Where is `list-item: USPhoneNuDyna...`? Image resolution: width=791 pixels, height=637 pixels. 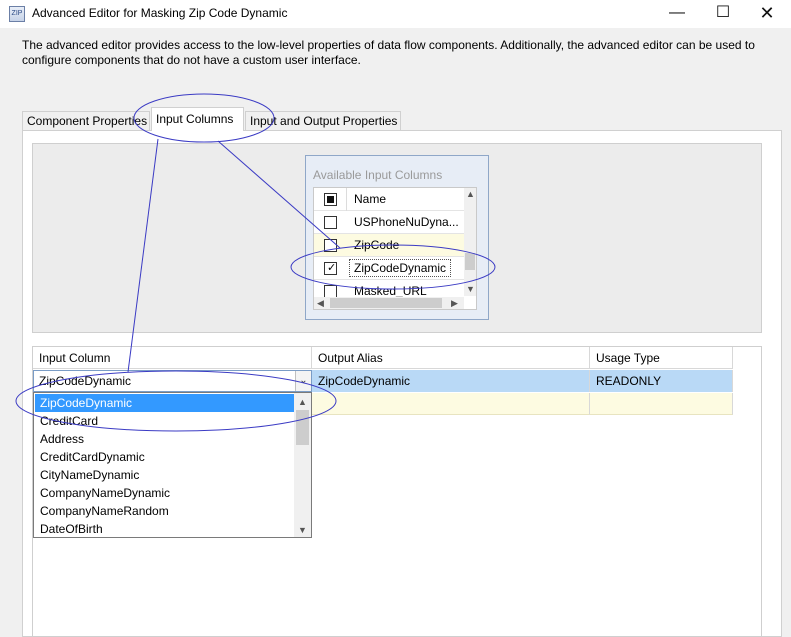 list-item: USPhoneNuDyna... is located at coordinates (389, 222).